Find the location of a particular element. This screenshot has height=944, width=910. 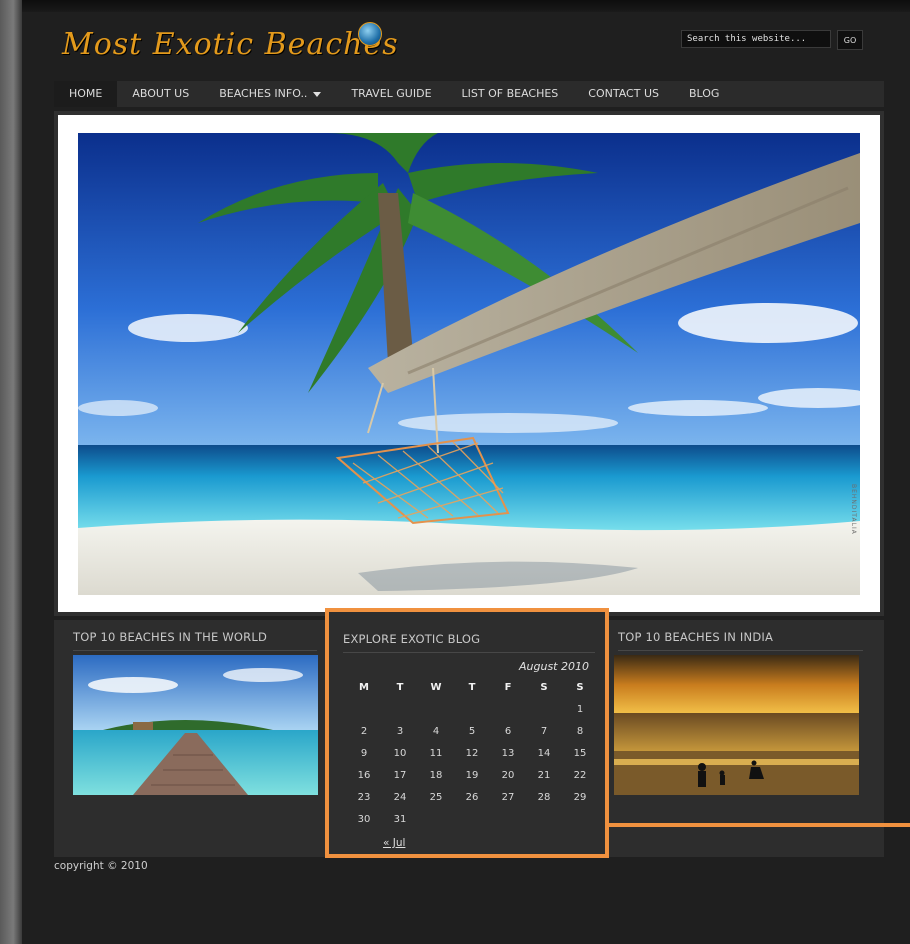

calendar-day: 14 is located at coordinates (544, 753).